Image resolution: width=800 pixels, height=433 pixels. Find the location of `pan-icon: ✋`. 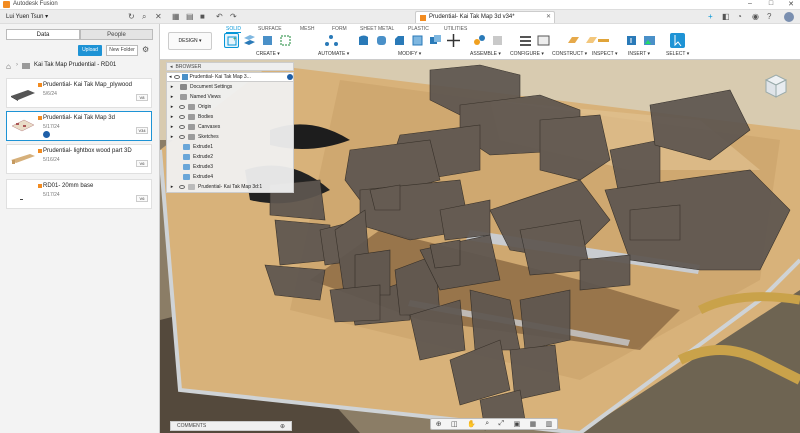

pan-icon: ✋ is located at coordinates (471, 424).